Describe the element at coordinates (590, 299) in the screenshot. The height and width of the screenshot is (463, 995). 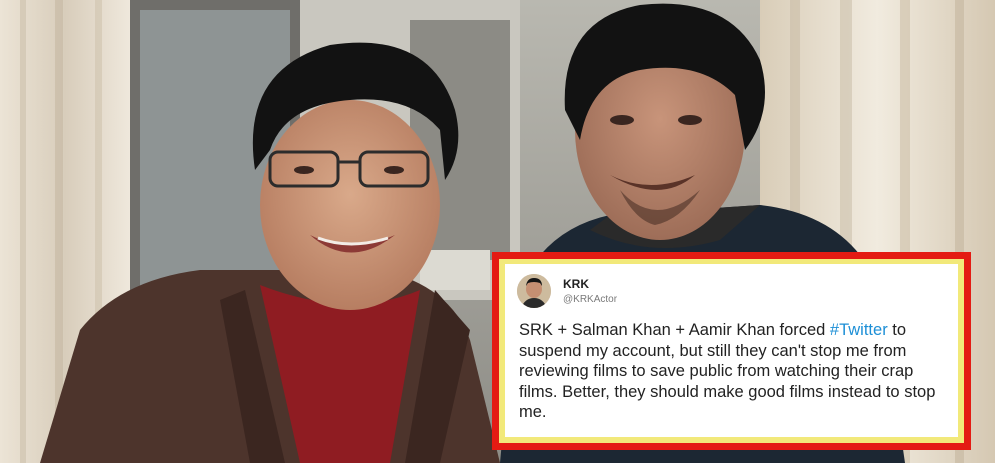
I see `tweet-author-handle: @KRKActor` at that location.